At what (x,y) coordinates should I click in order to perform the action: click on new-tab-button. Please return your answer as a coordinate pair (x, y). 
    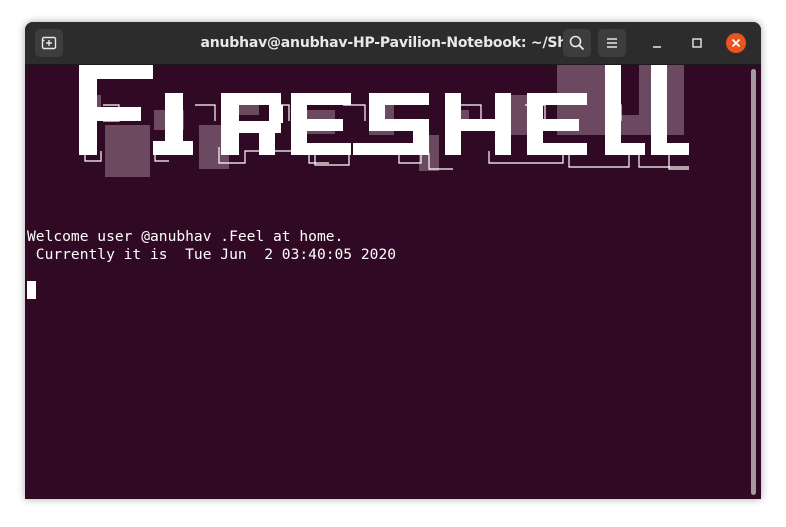
    Looking at the image, I should click on (49, 43).